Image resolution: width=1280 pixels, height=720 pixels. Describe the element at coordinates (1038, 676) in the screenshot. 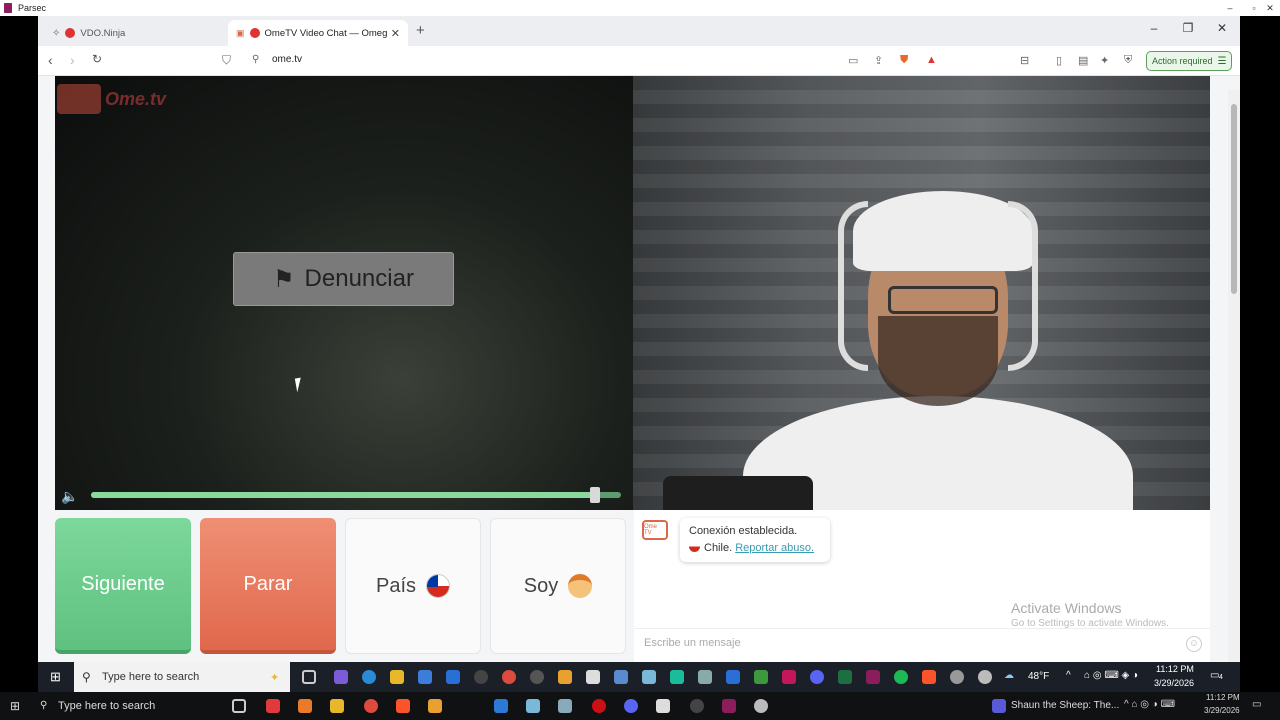

I see `weather-temp: 48°F` at that location.